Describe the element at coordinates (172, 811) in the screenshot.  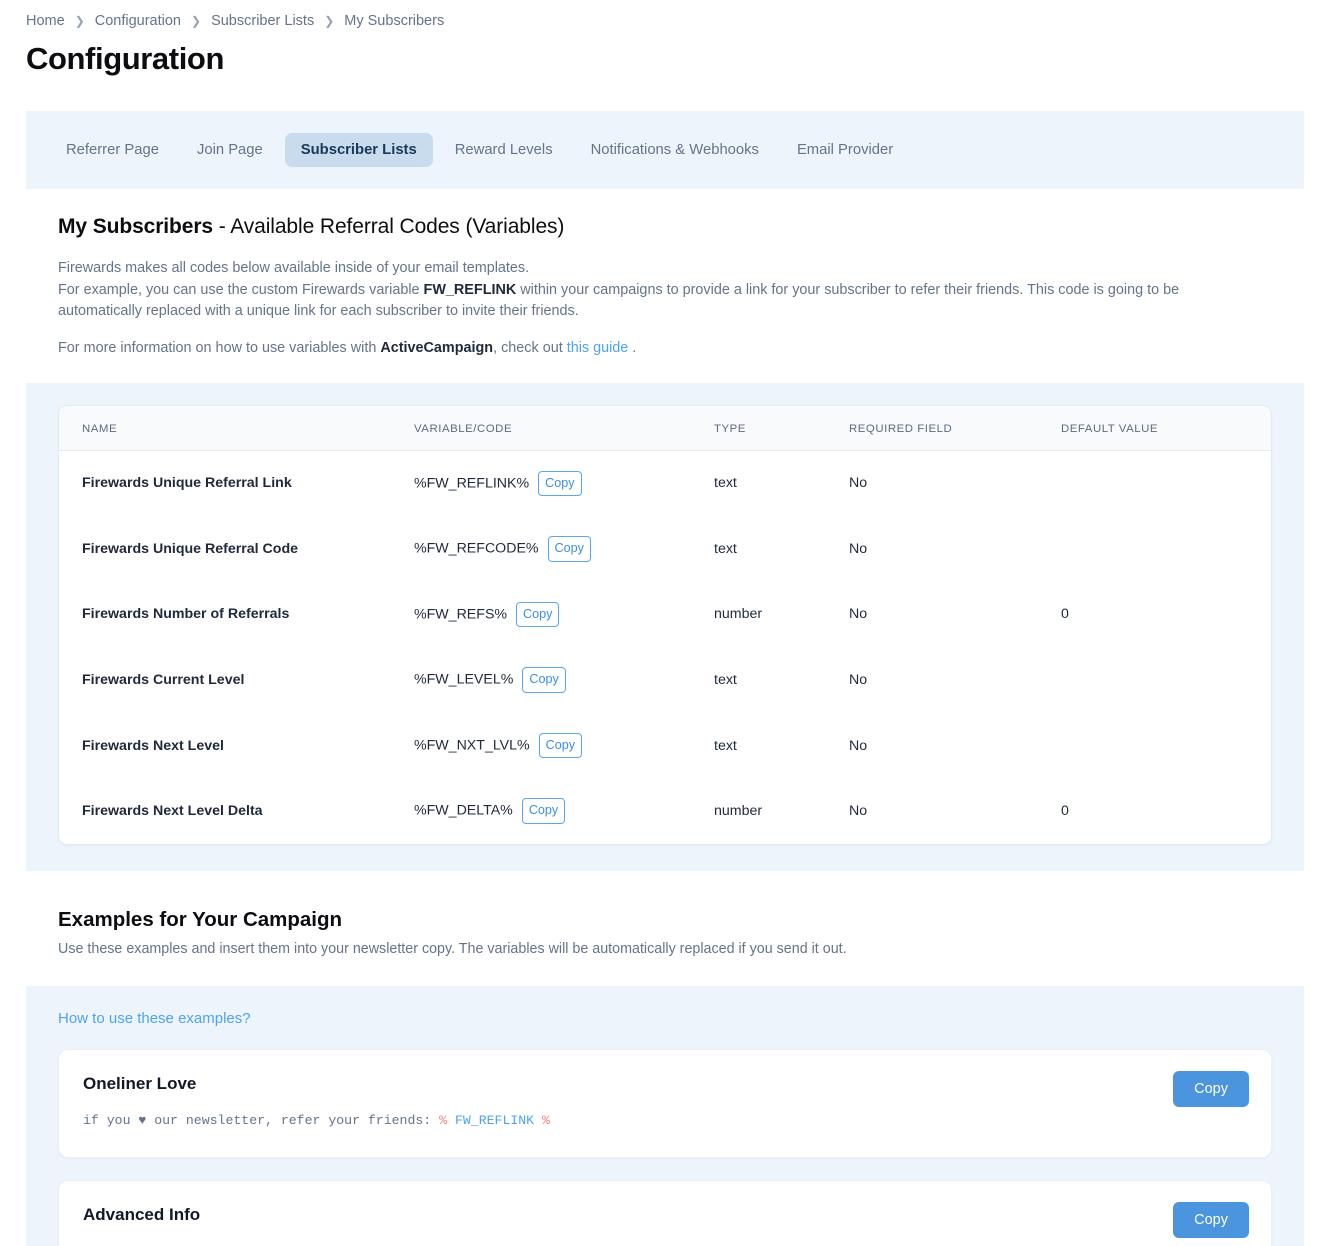
I see `cell-name: Firewards Next Level Delta` at that location.